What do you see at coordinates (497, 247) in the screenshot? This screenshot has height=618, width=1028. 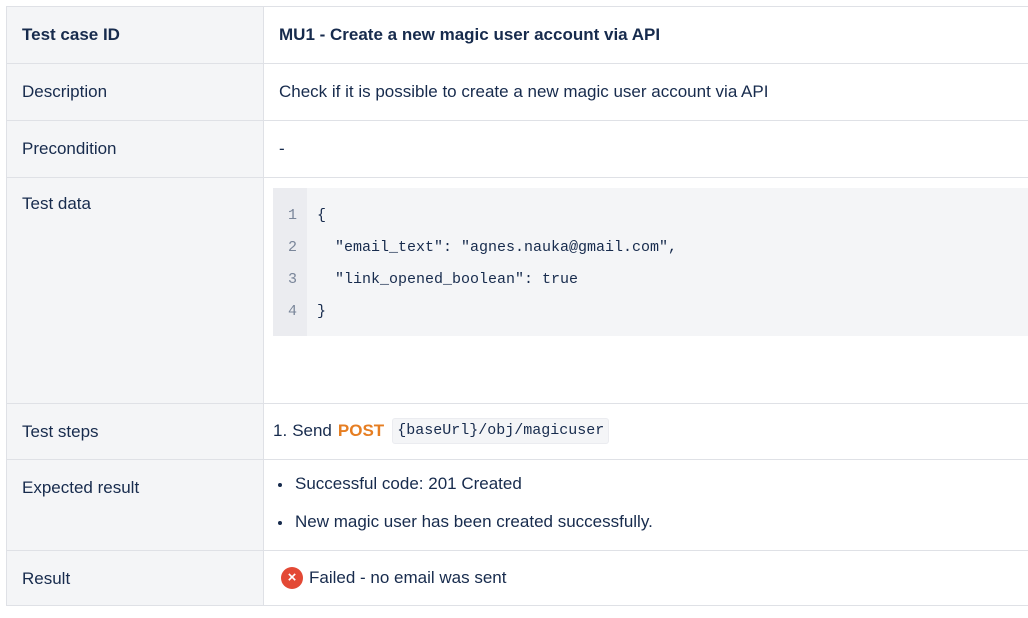 I see `code-line: "email_text": "agnes.nauka@gmail.com",` at bounding box center [497, 247].